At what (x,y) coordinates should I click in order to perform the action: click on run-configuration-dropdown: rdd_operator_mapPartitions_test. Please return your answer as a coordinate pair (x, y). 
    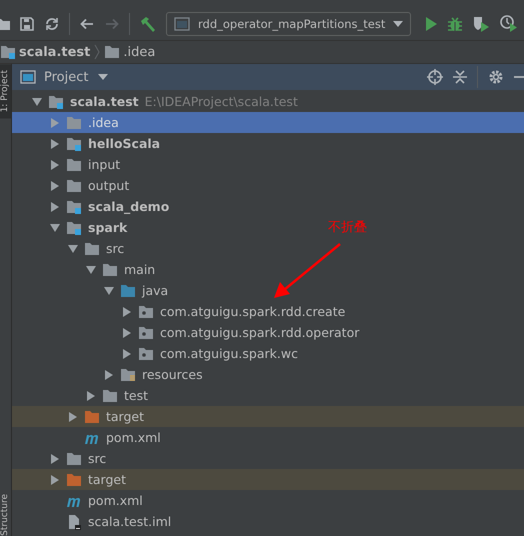
    Looking at the image, I should click on (289, 24).